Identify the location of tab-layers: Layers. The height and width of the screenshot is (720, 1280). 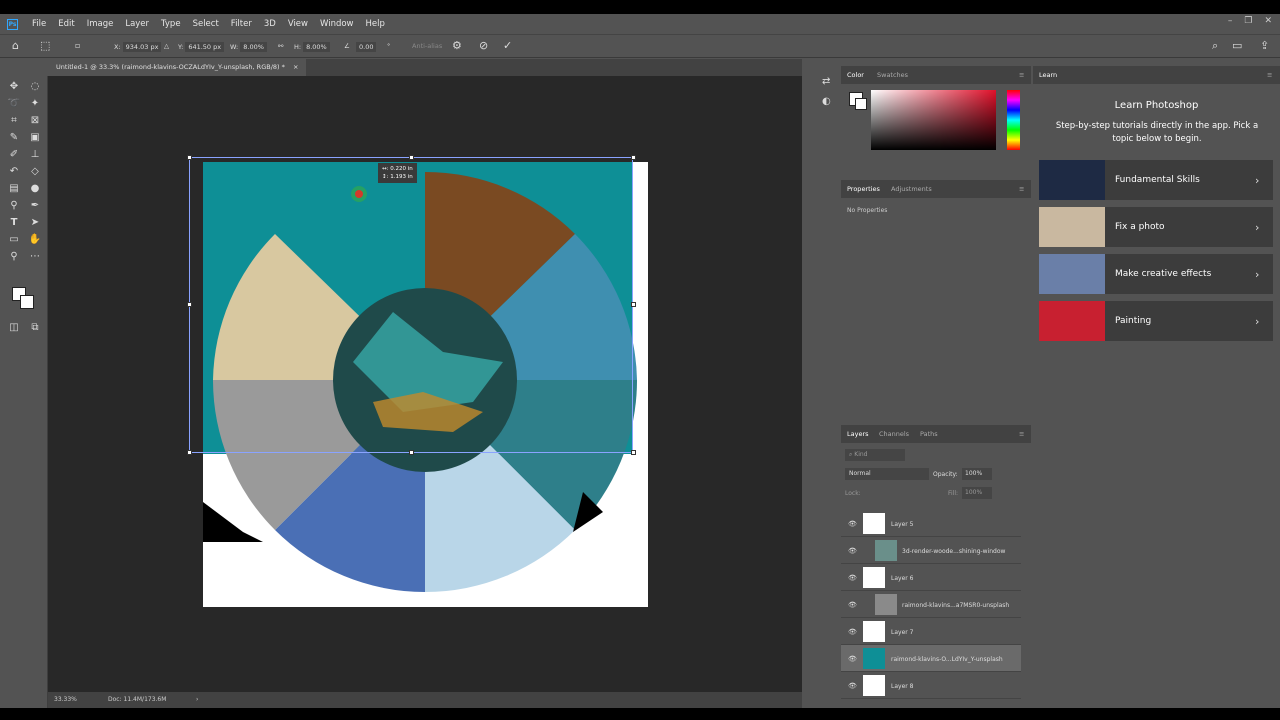
(858, 434).